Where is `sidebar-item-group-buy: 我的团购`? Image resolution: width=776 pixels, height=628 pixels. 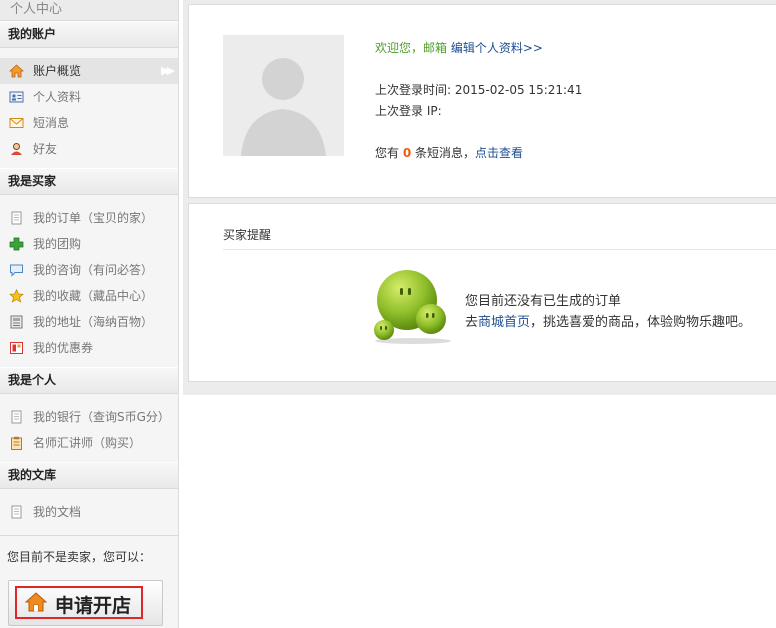 sidebar-item-group-buy: 我的团购 is located at coordinates (89, 244).